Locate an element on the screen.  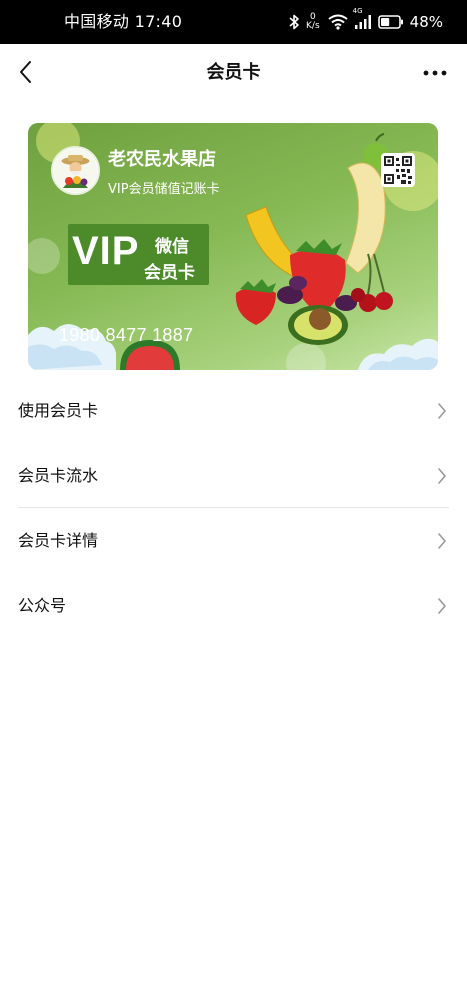
bluetooth-icon is located at coordinates (294, 22).